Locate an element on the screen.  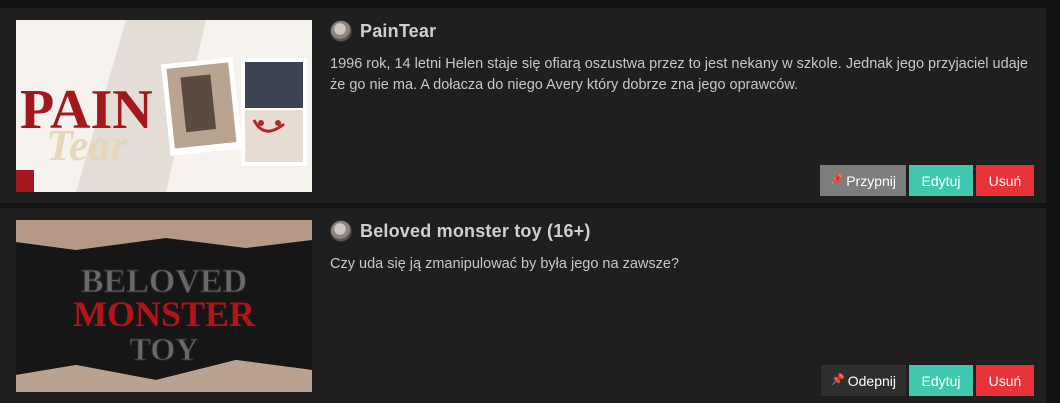
story-actions: 📌 Odepnij Edytuj Usuń is located at coordinates (927, 380).